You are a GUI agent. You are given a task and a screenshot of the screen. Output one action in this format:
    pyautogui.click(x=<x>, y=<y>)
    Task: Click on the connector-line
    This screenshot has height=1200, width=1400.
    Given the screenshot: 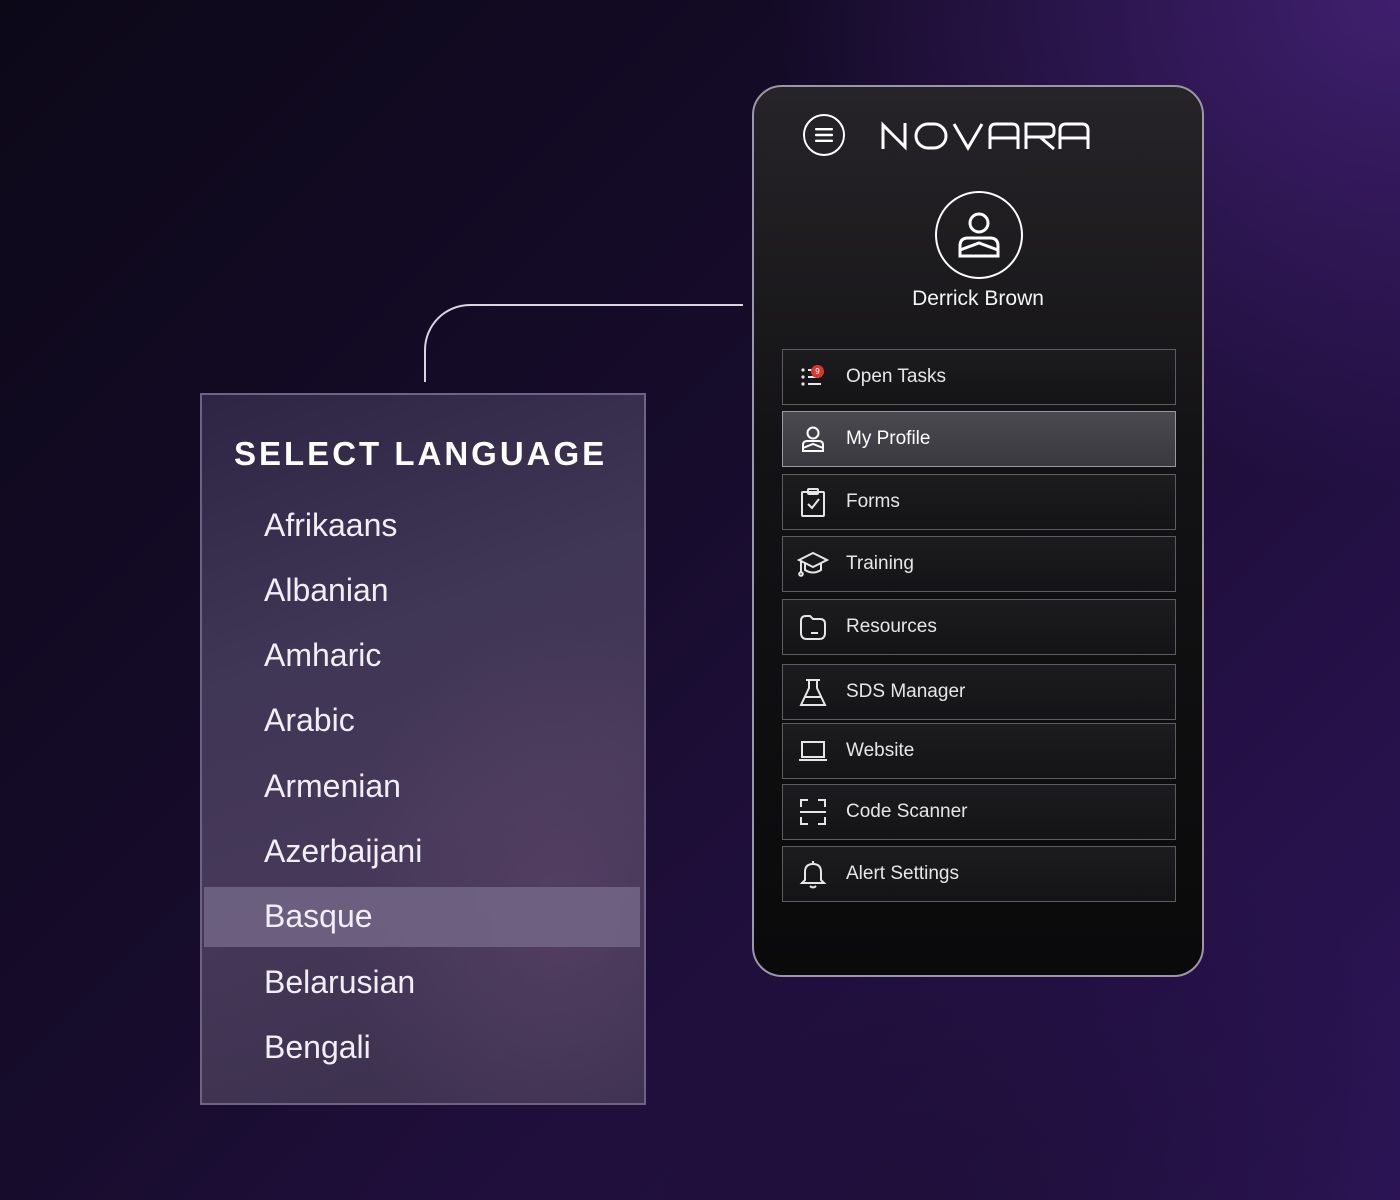 What is the action you would take?
    pyautogui.click(x=583, y=343)
    